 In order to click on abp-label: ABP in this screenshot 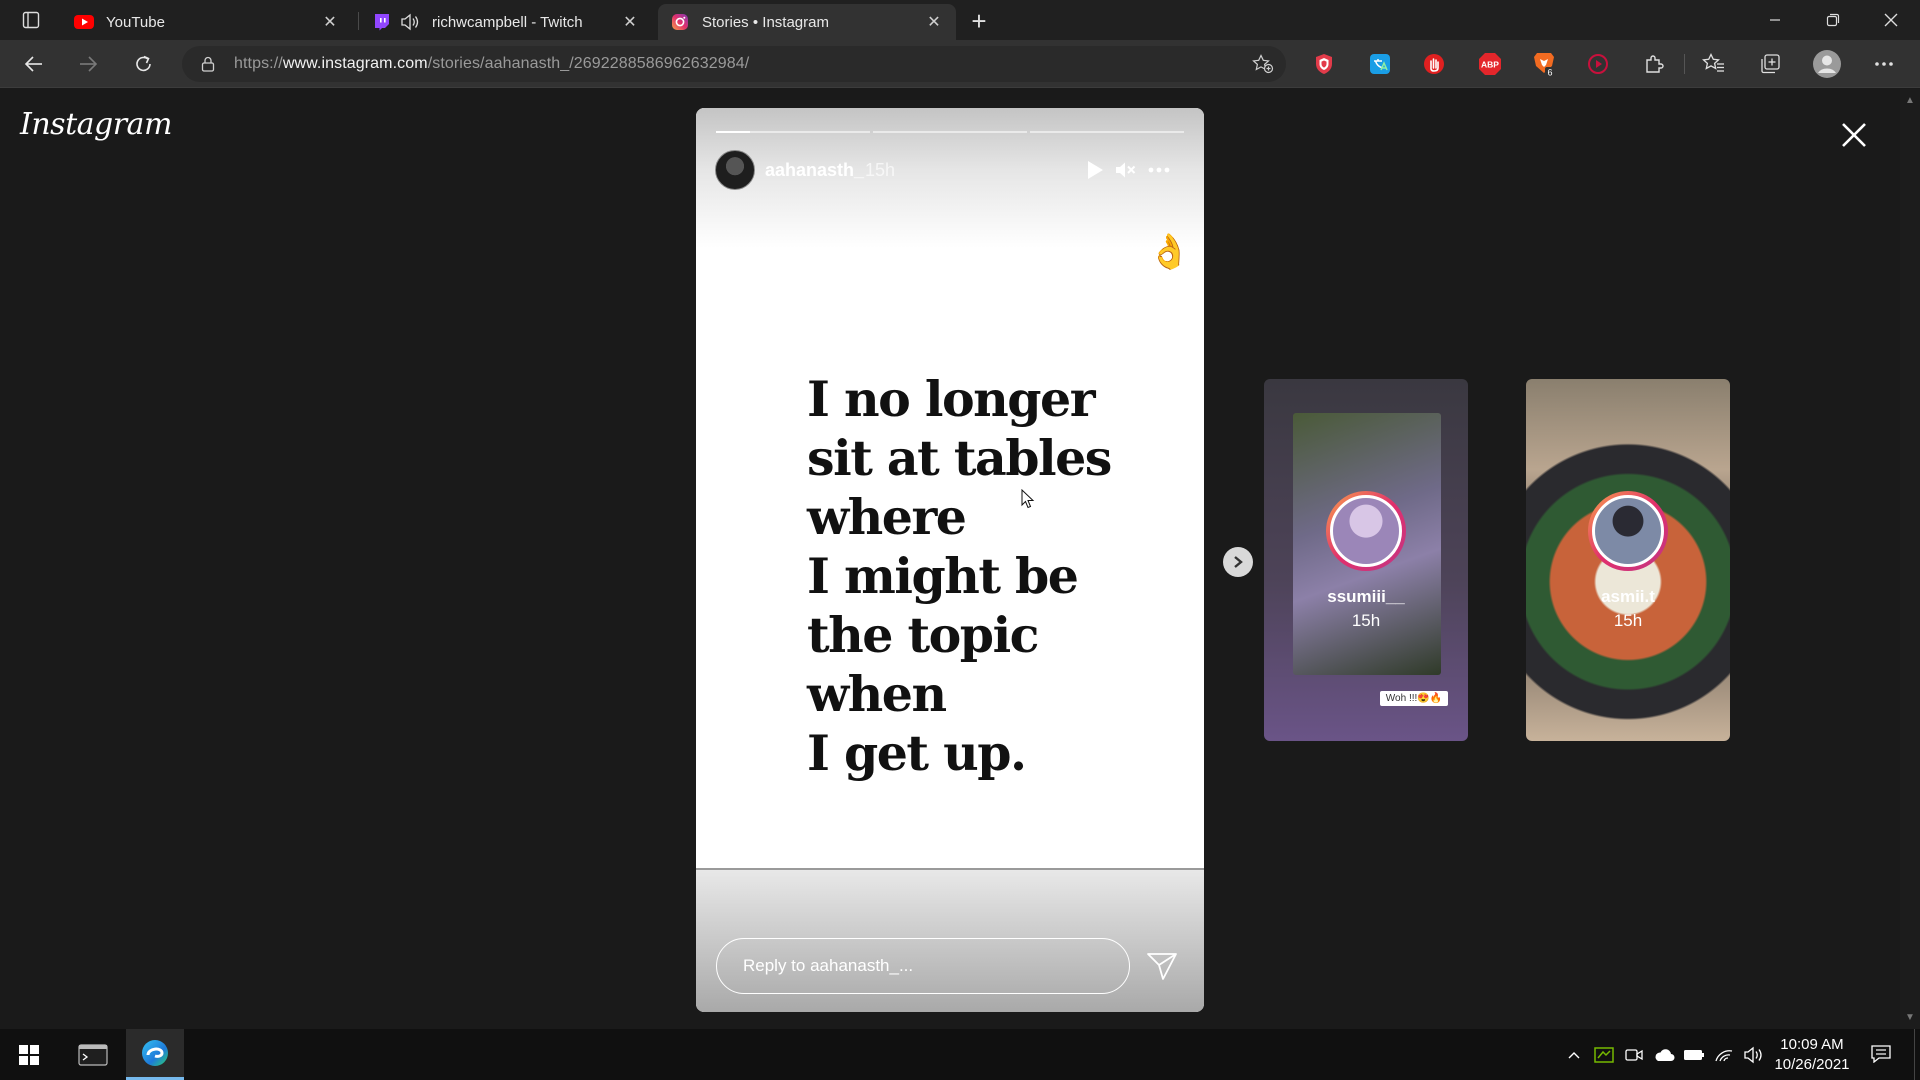, I will do `click(1490, 65)`.